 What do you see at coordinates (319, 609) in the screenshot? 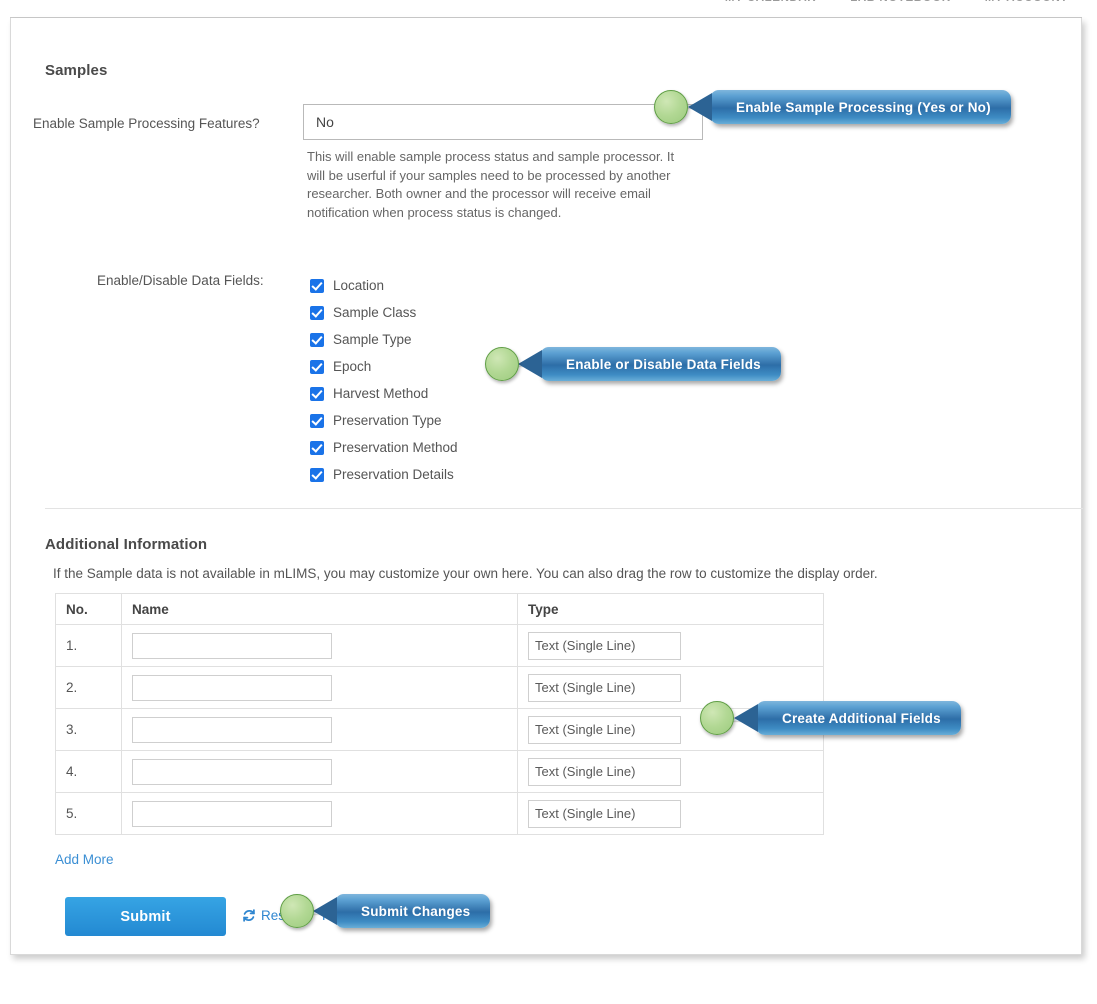
I see `column-header-name: Name` at bounding box center [319, 609].